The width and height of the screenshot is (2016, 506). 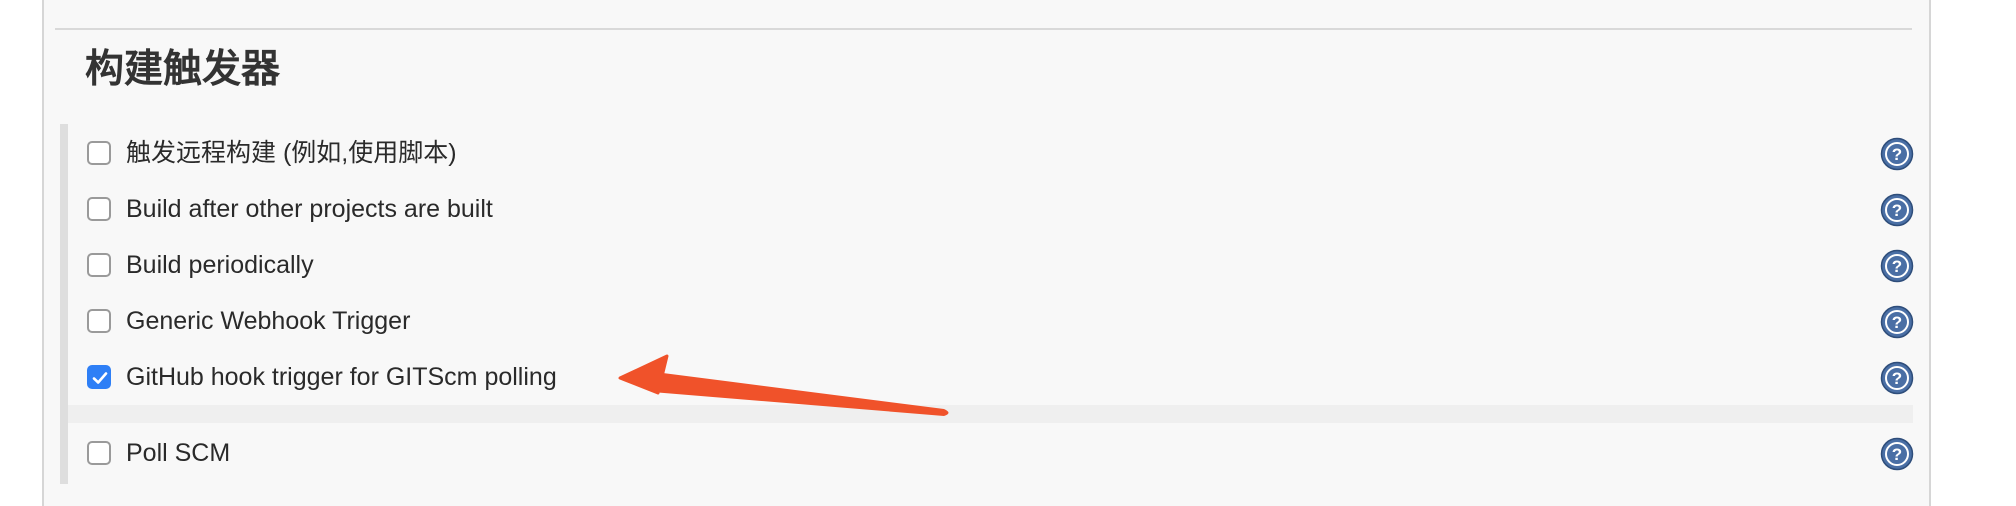 I want to click on trigger-generic-webhook-label: Generic Webhook Trigger, so click(x=268, y=321).